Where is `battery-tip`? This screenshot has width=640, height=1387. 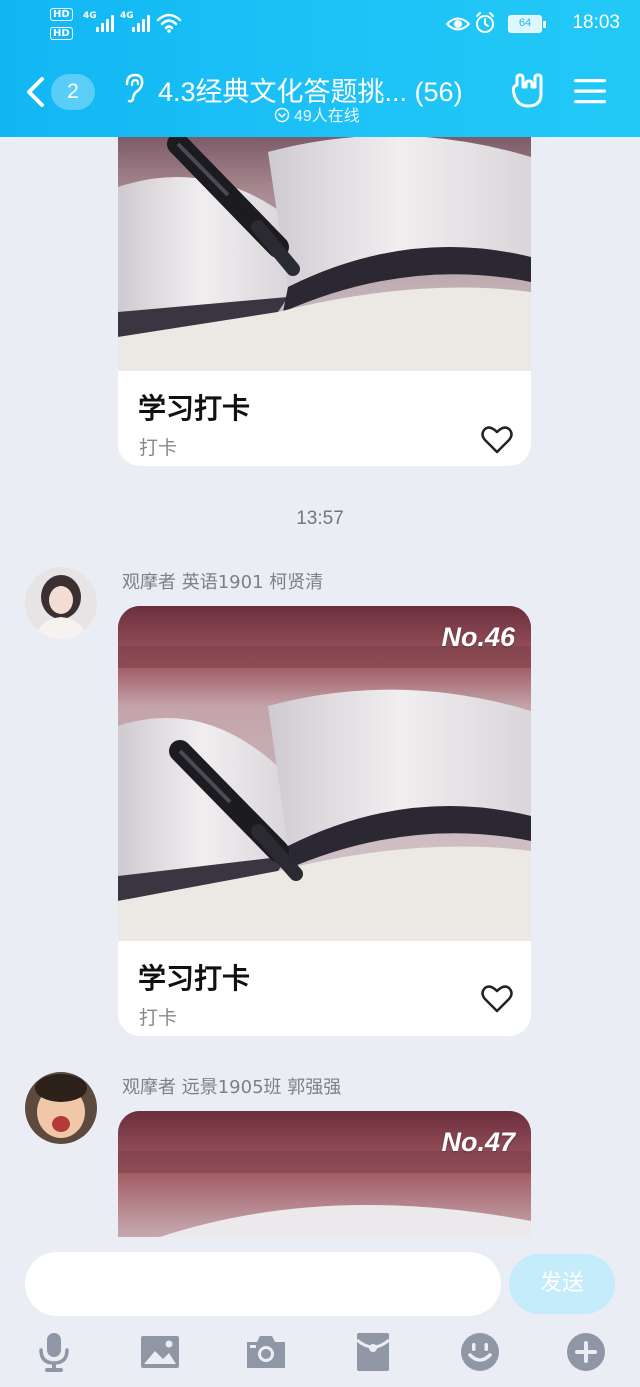 battery-tip is located at coordinates (544, 24).